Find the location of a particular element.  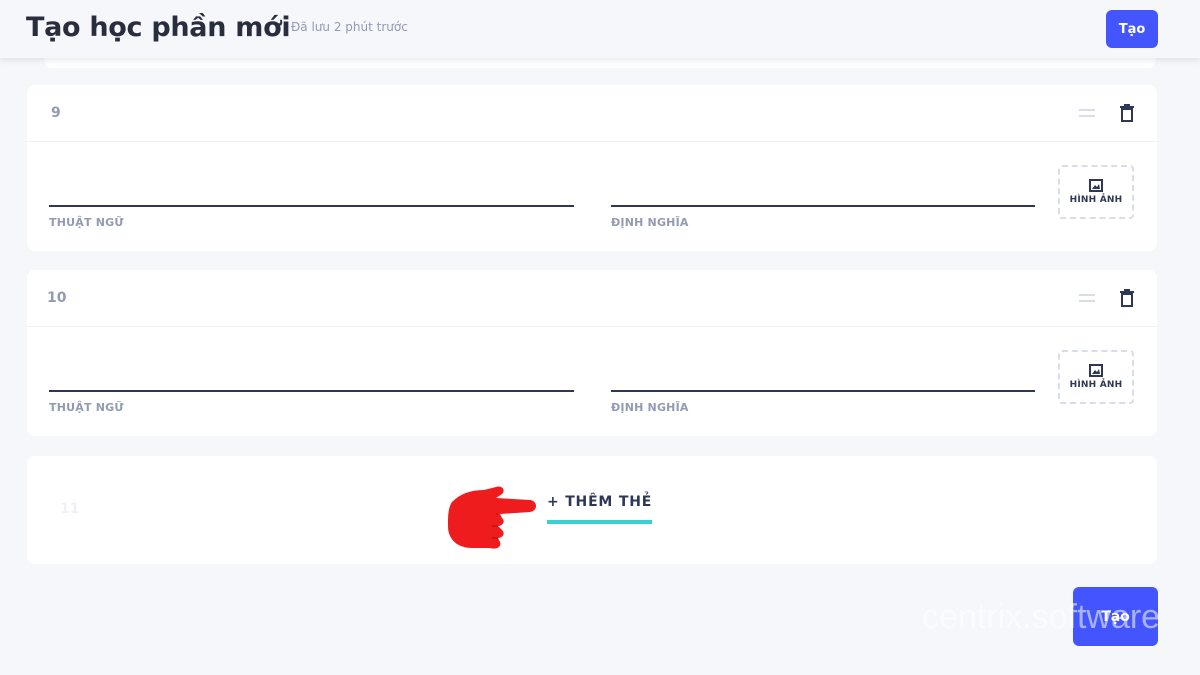

create-button-top: Tạo is located at coordinates (1132, 29).